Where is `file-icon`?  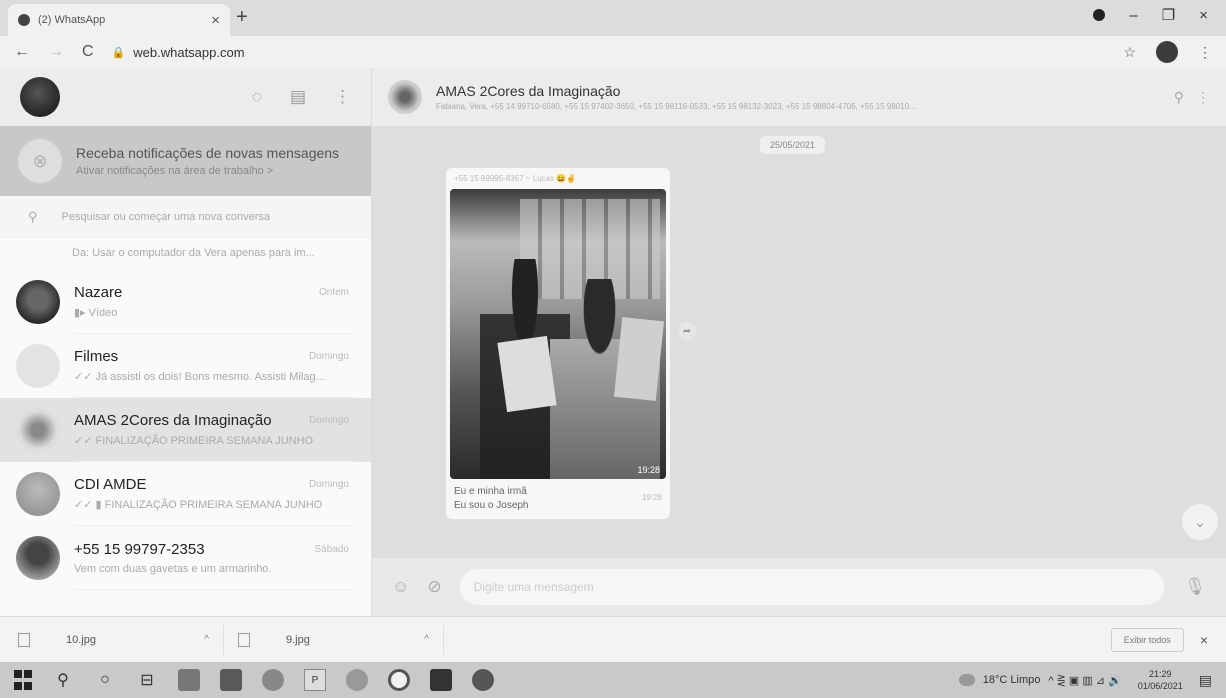
file-icon is located at coordinates (244, 639).